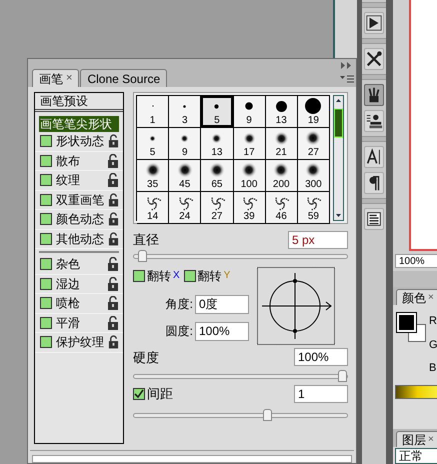 The height and width of the screenshot is (464, 437). I want to click on panel-tab: 颜色 ×, so click(416, 297).